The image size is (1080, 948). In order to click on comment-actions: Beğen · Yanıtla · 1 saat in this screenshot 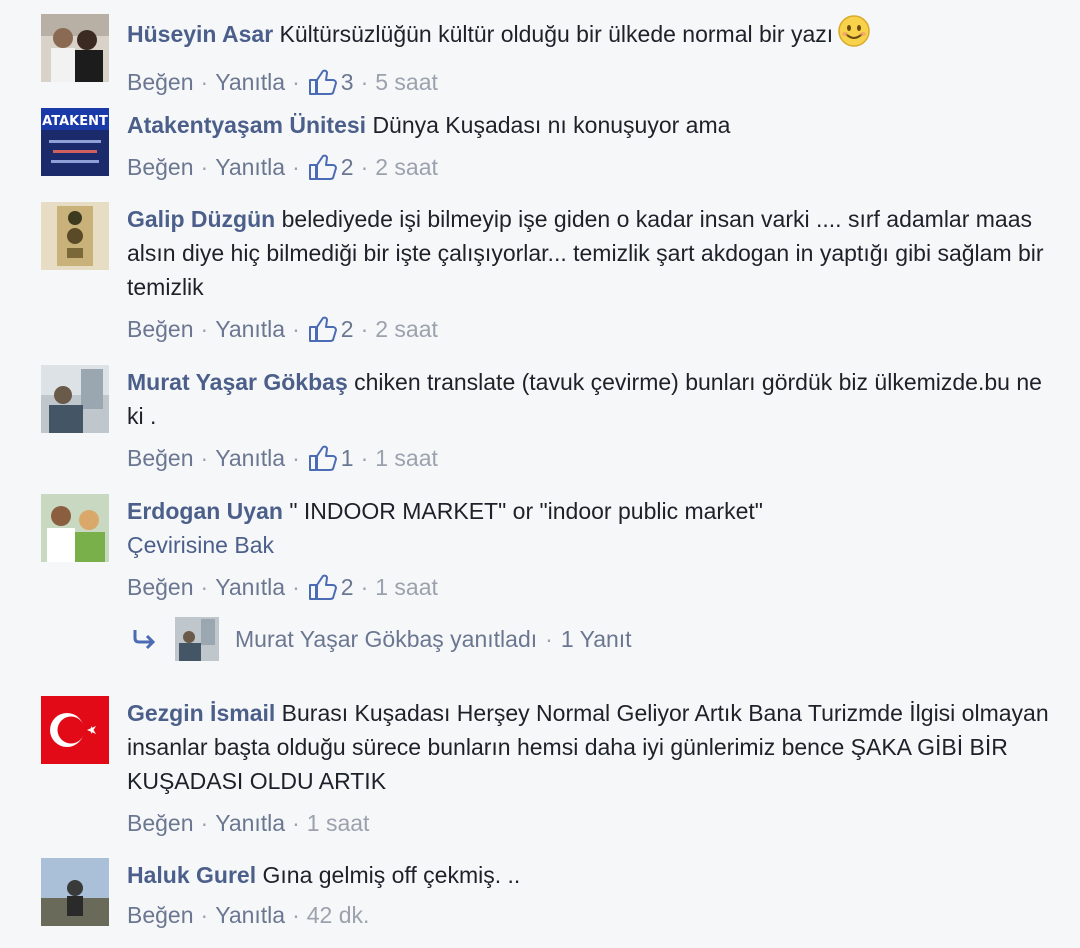, I will do `click(594, 823)`.